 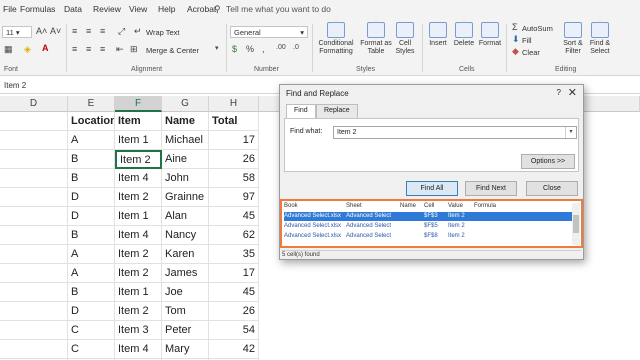 I want to click on increase-font-icon: A˄, so click(x=41, y=31).